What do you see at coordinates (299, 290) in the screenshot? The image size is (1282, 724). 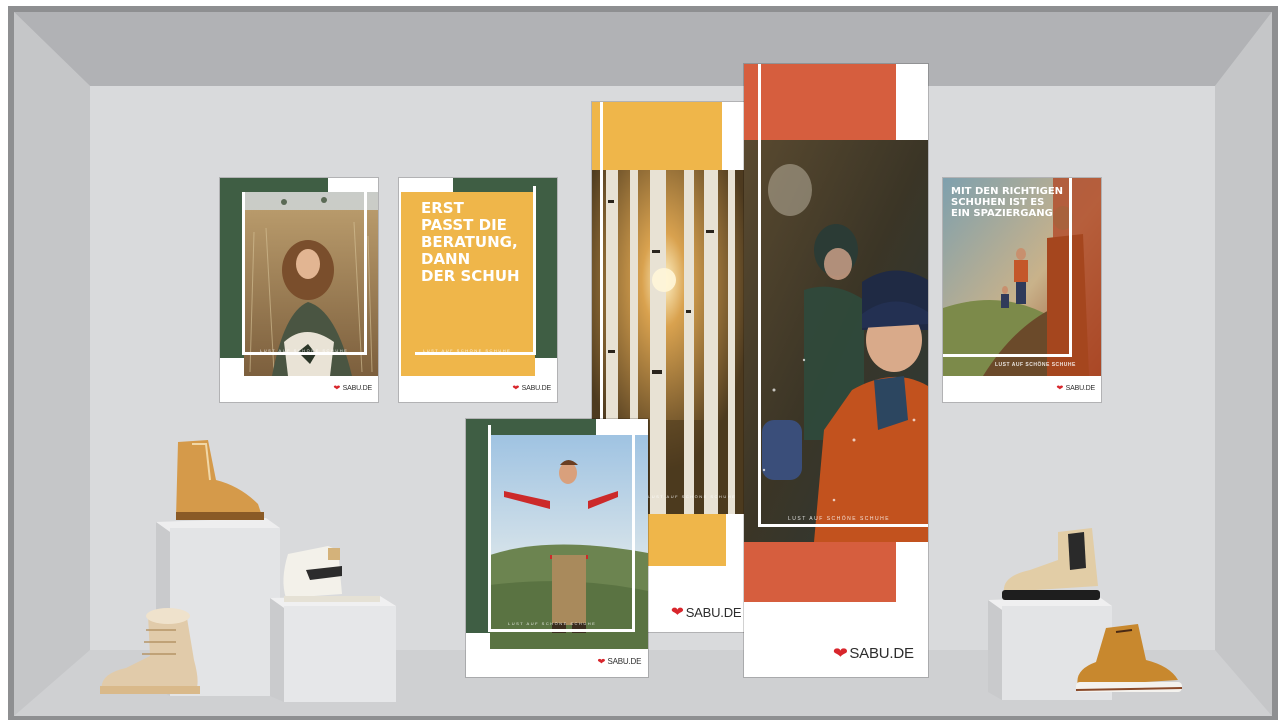 I see `poster-girl-field: LUST AUF SCHÖNE SCHUHE ❤ SABU.DE` at bounding box center [299, 290].